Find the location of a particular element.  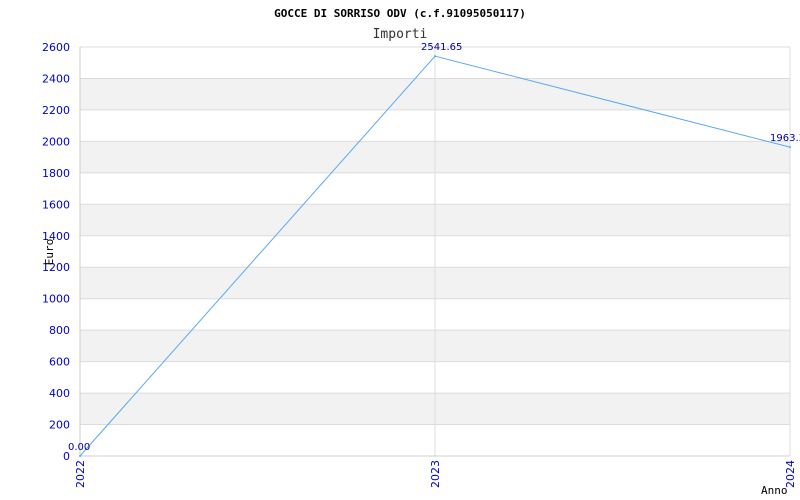

data-label: 2541.65 is located at coordinates (441, 47).